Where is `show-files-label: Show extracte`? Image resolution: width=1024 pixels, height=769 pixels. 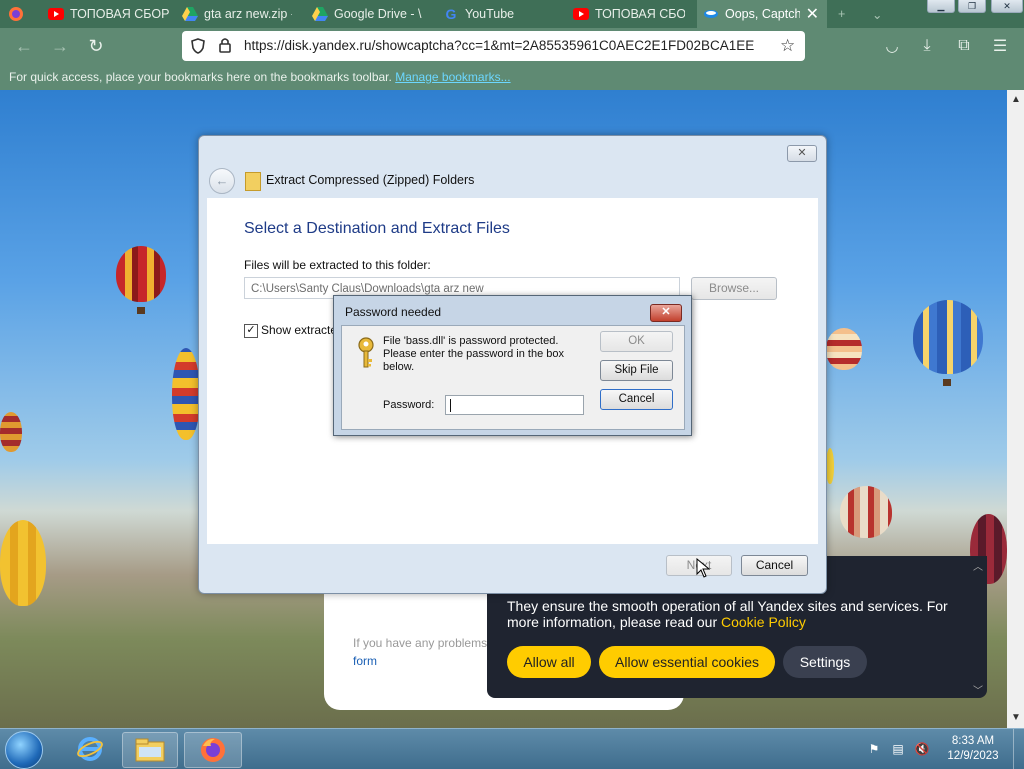
show-files-label: Show extracte is located at coordinates (299, 330).